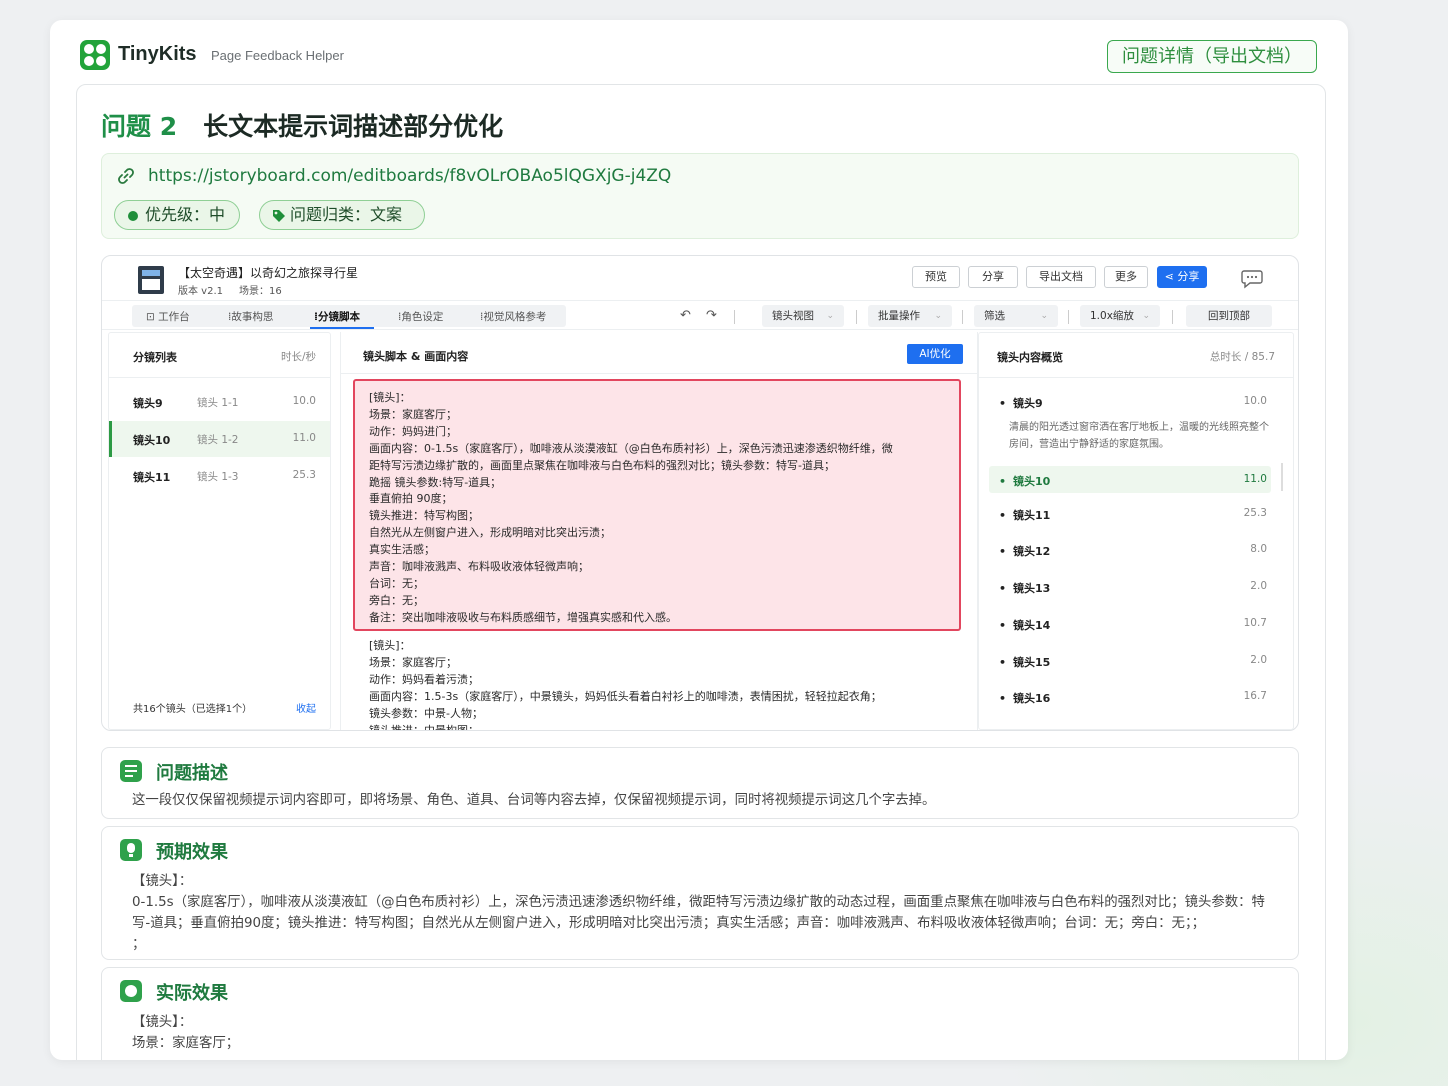 The width and height of the screenshot is (1448, 1086). I want to click on priority-label: 优先级：中, so click(185, 214).